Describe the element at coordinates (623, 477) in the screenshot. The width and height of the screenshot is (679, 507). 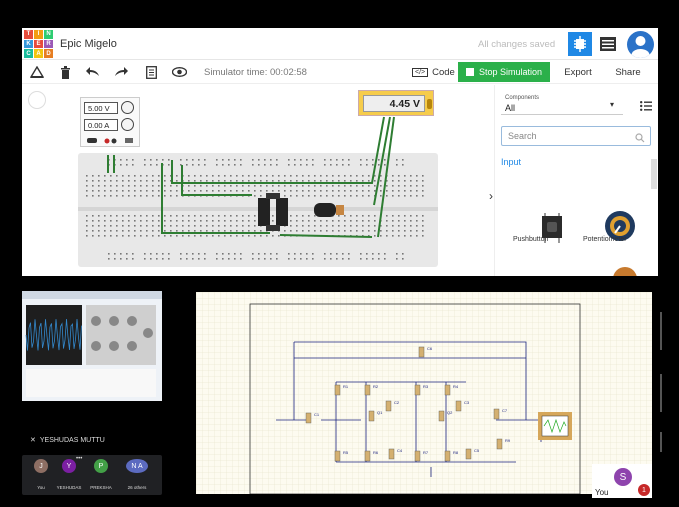
I see `self-avatar: S` at that location.